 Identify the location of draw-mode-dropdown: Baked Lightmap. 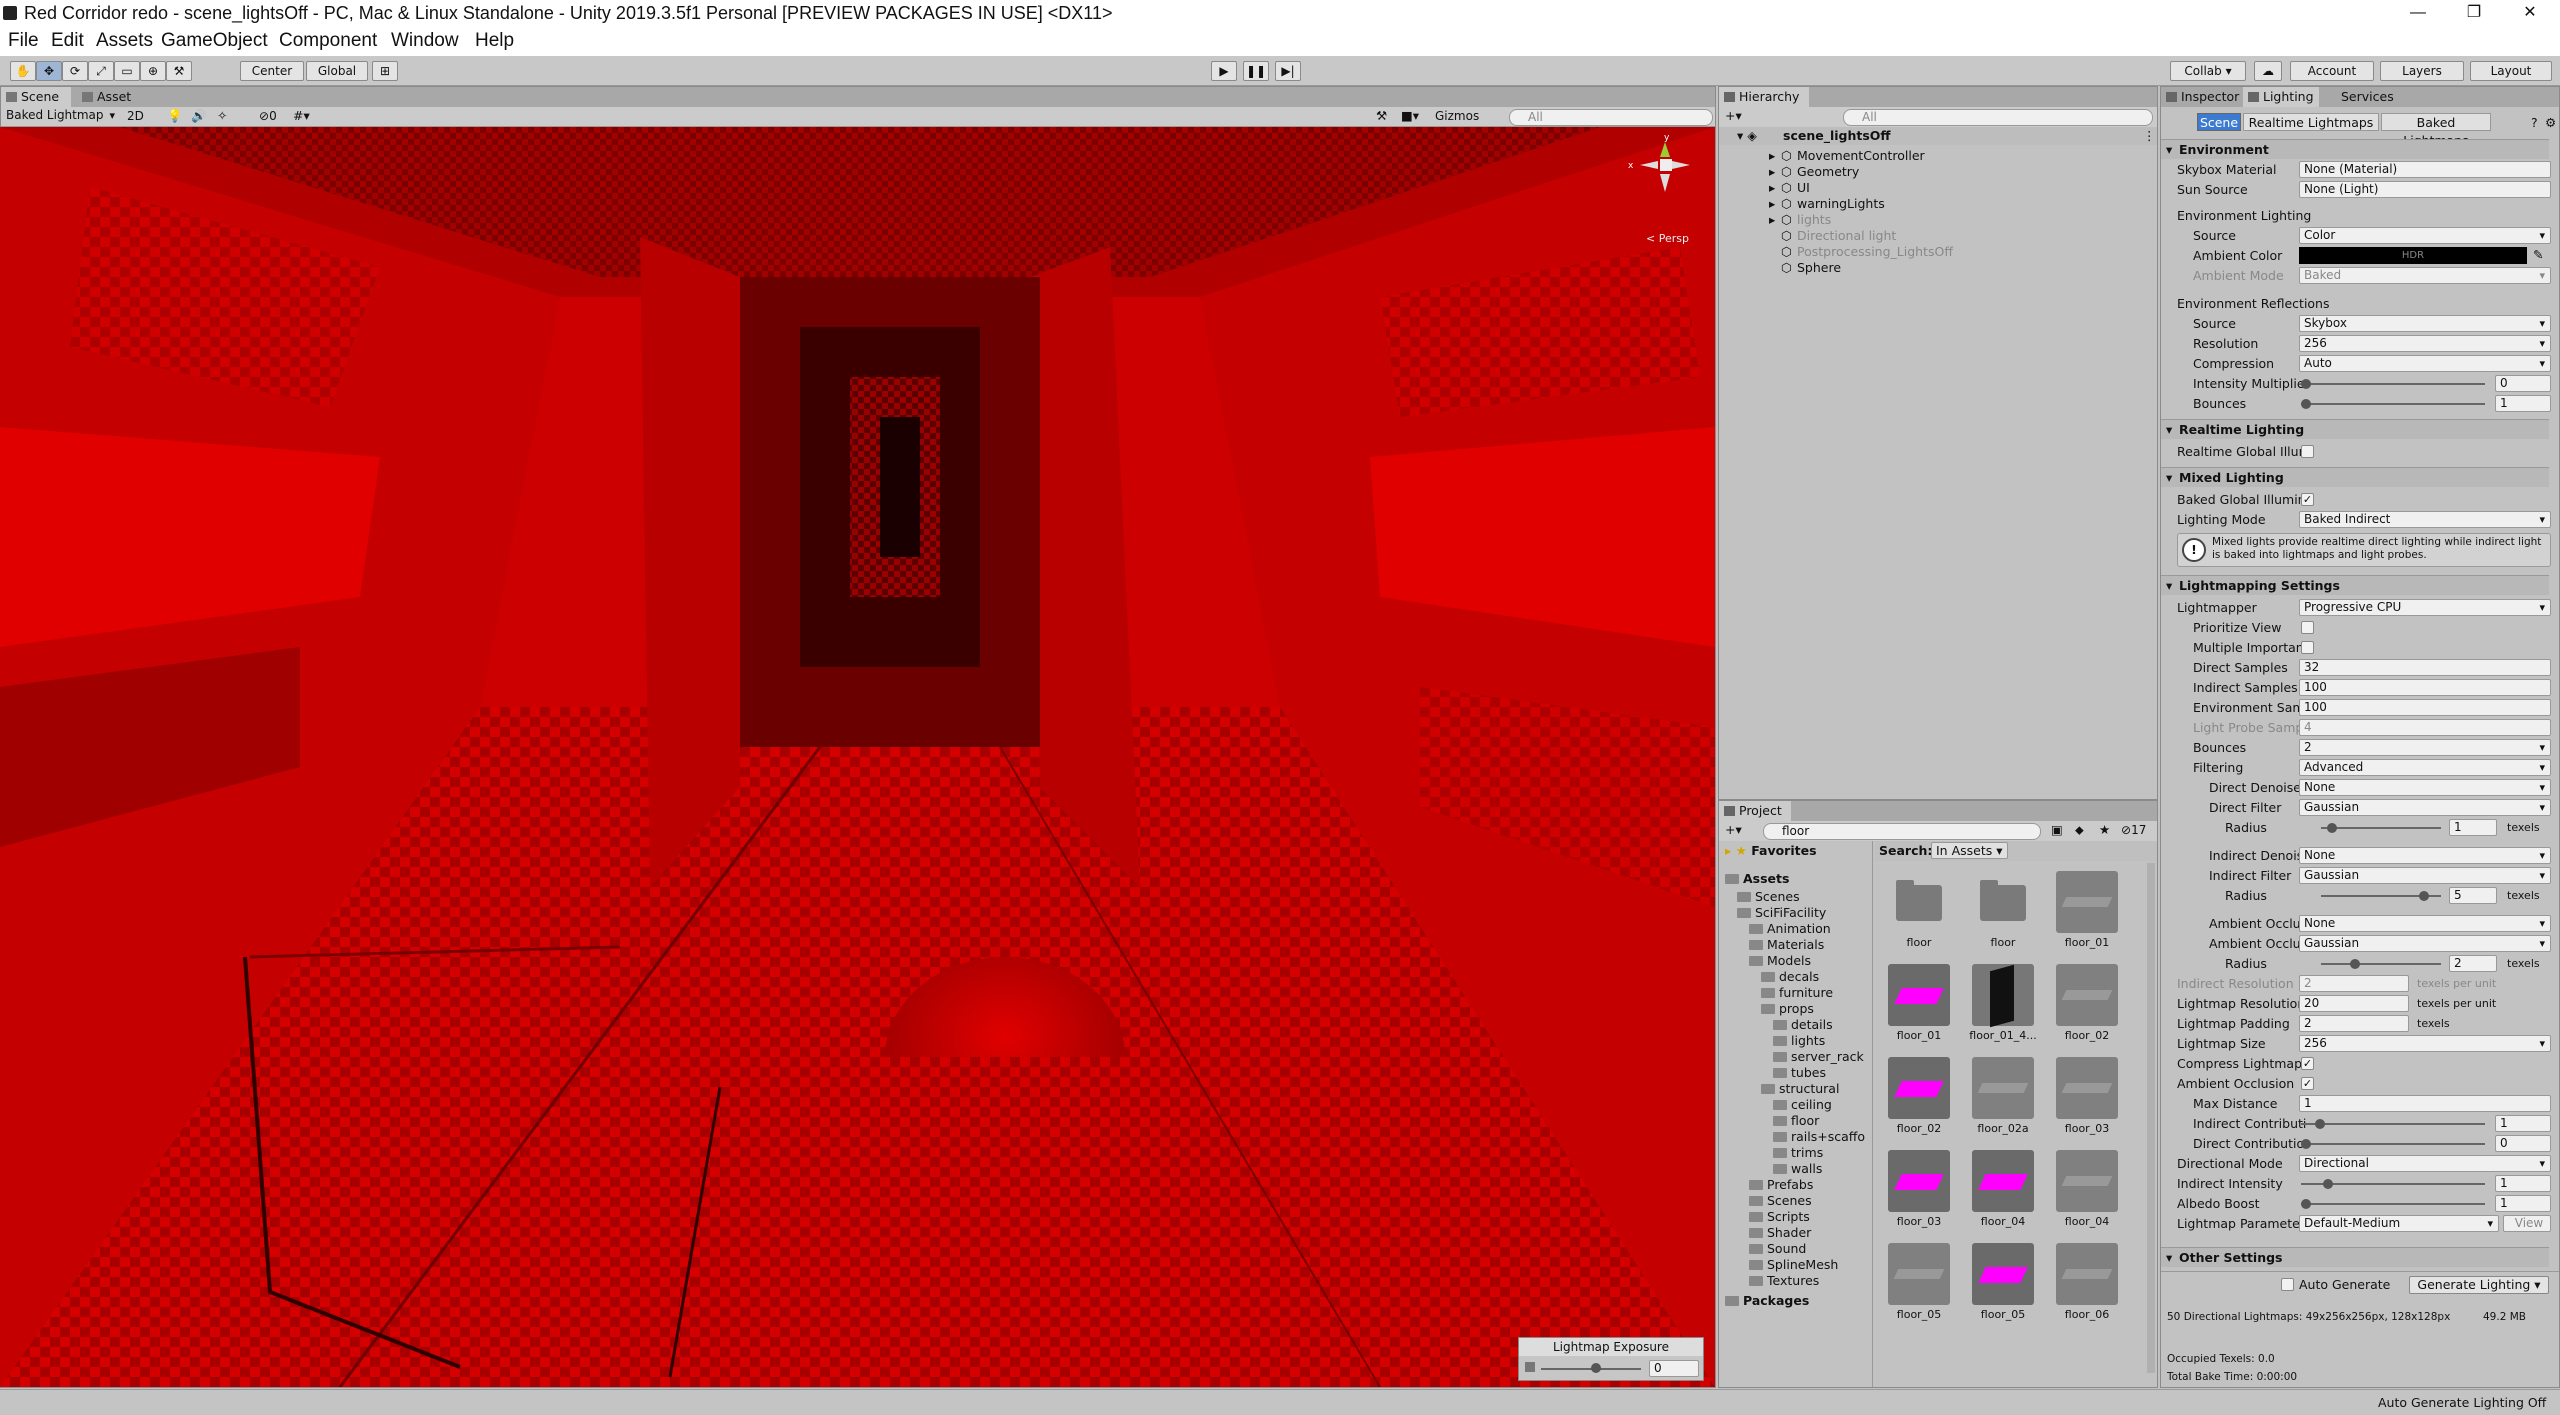
(61, 116).